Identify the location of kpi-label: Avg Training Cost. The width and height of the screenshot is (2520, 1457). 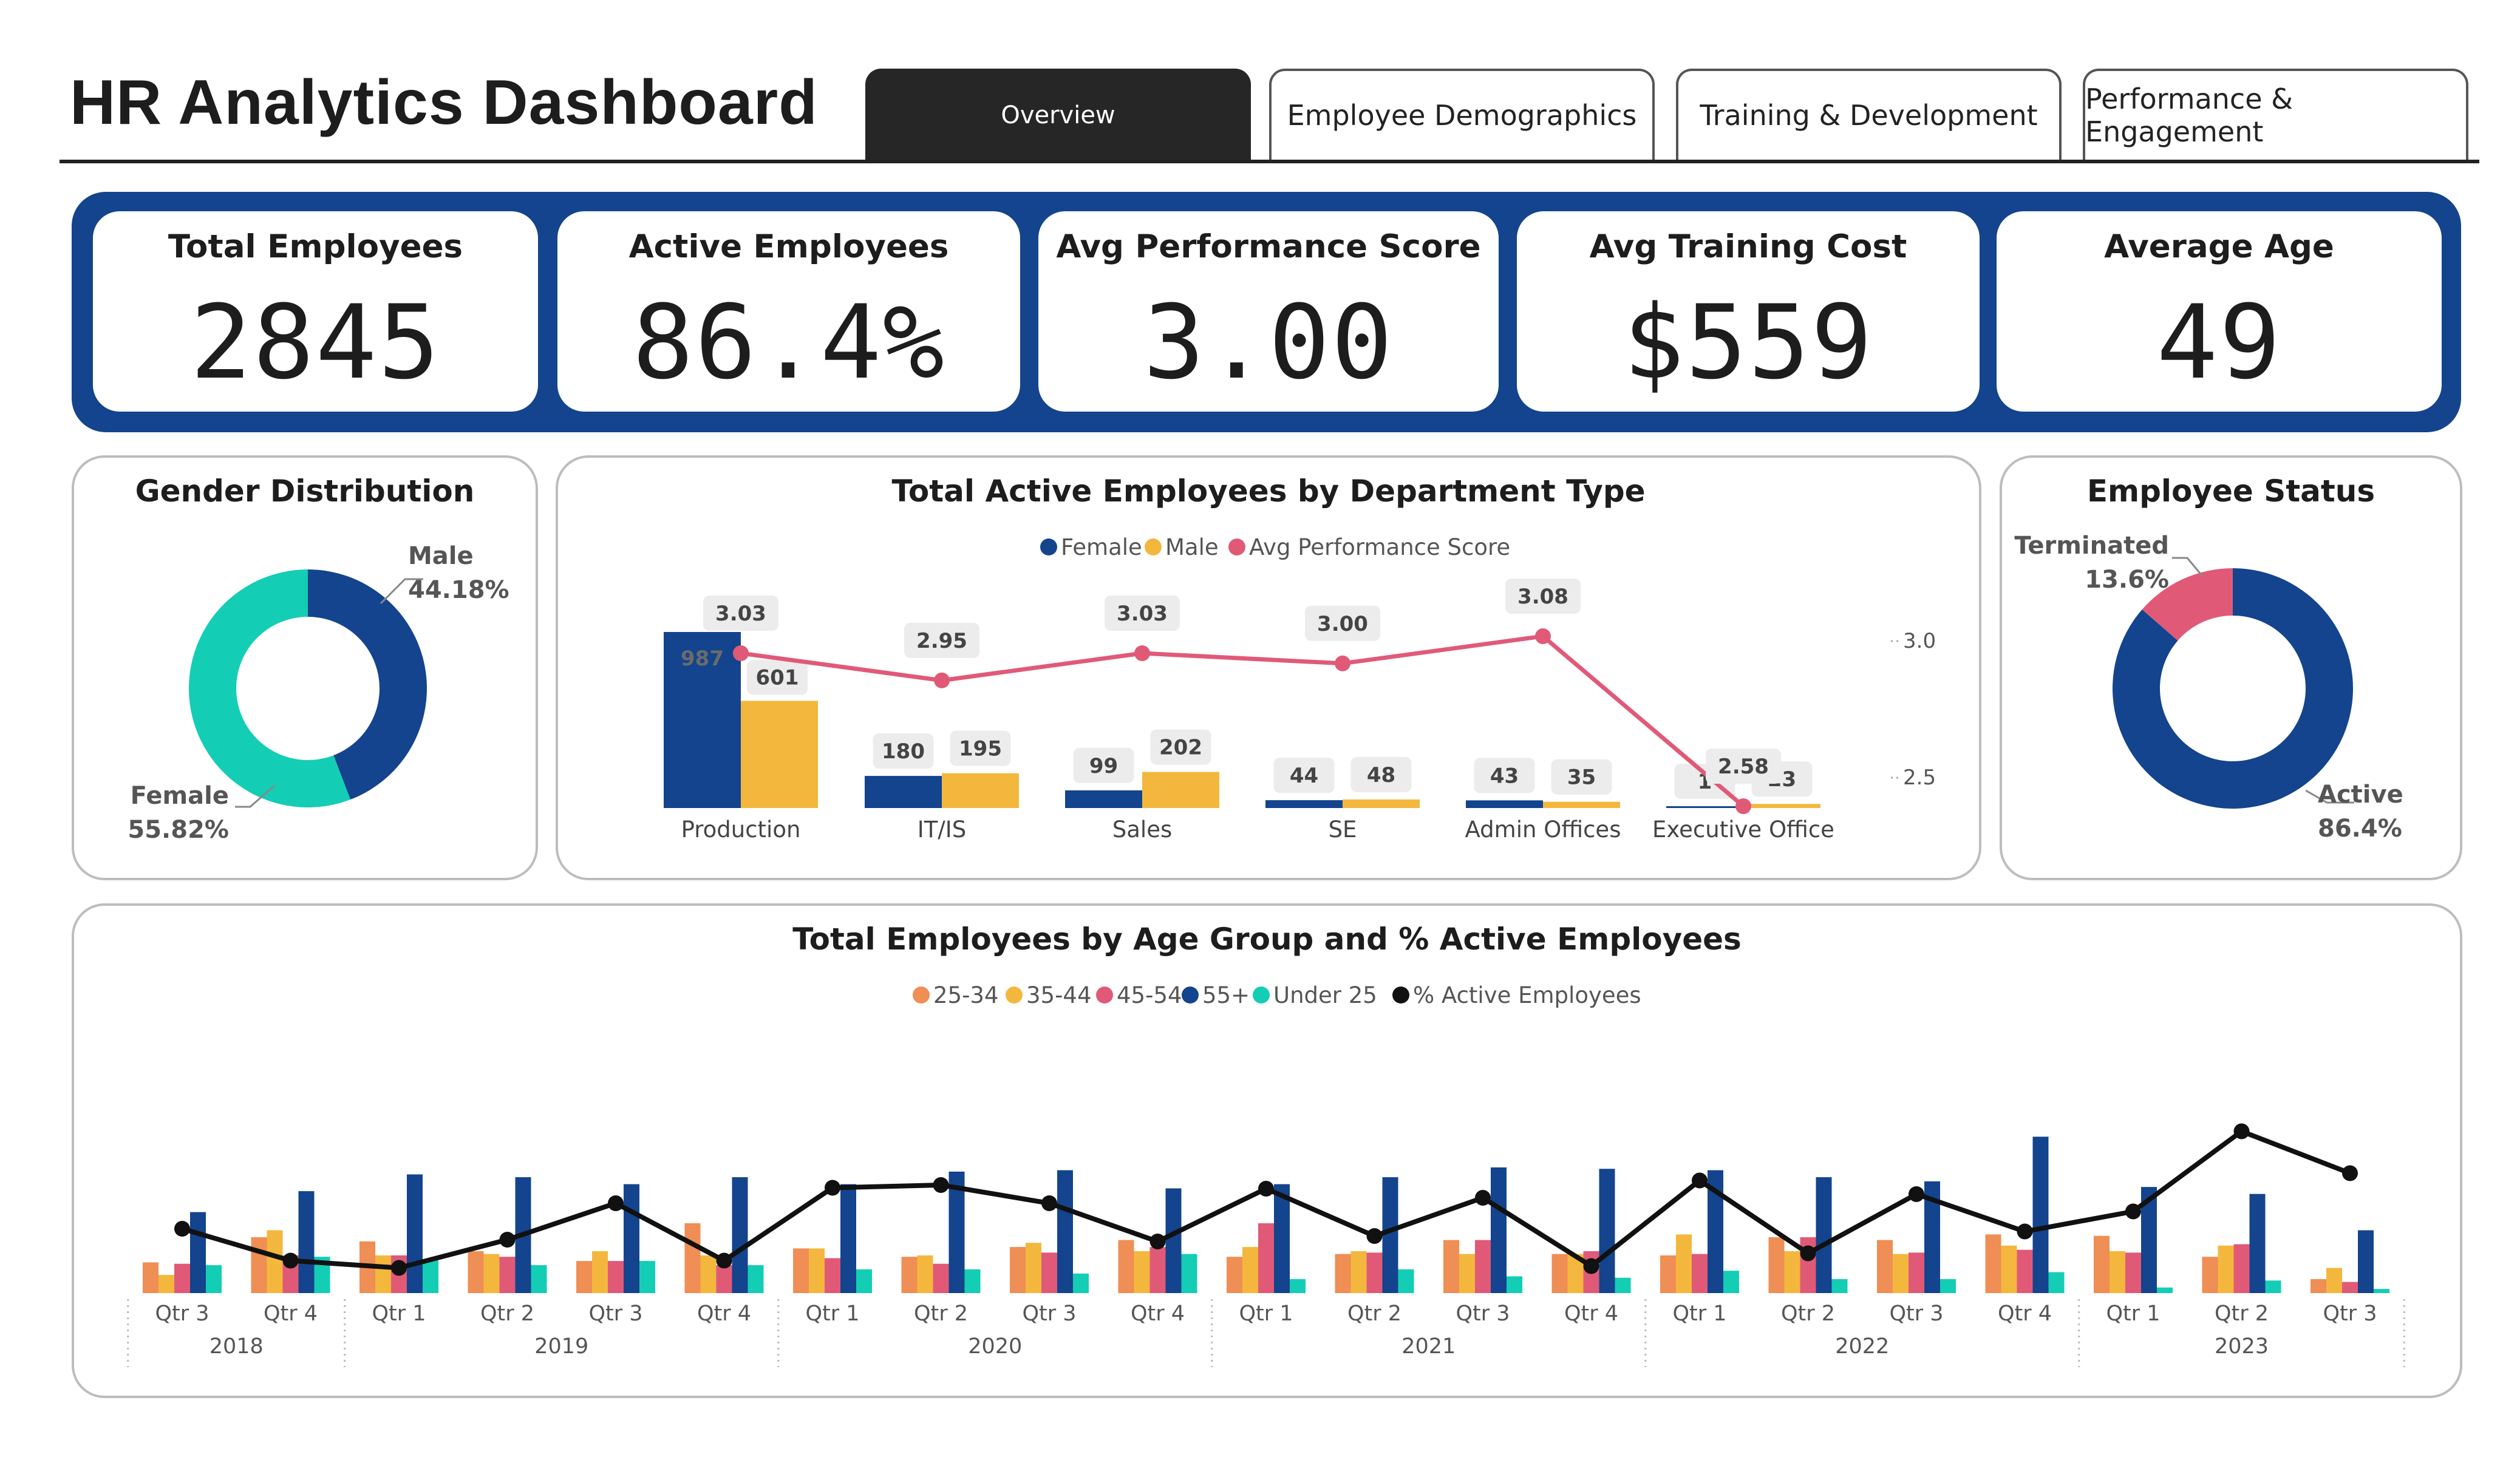
(1748, 246).